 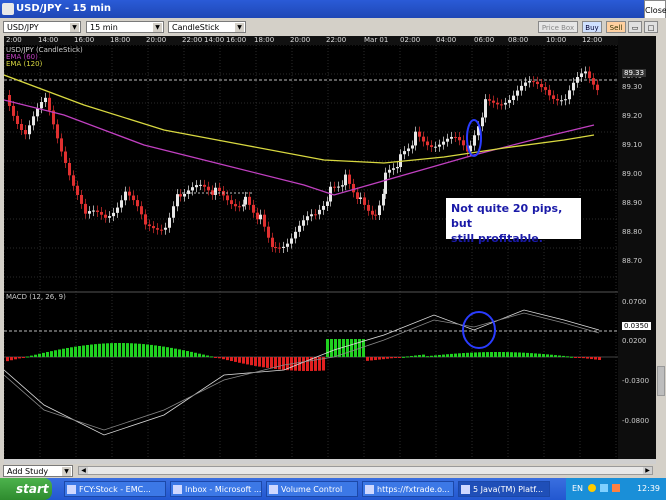 What do you see at coordinates (410, 40) in the screenshot?
I see `time-tick-label: 02:00` at bounding box center [410, 40].